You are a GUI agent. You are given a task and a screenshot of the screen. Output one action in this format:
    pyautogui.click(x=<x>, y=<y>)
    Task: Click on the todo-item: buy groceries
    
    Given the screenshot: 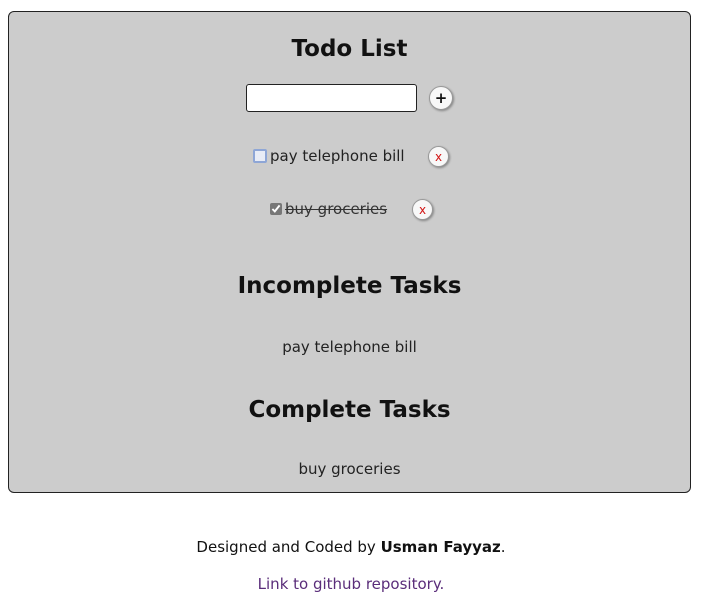 What is the action you would take?
    pyautogui.click(x=328, y=209)
    